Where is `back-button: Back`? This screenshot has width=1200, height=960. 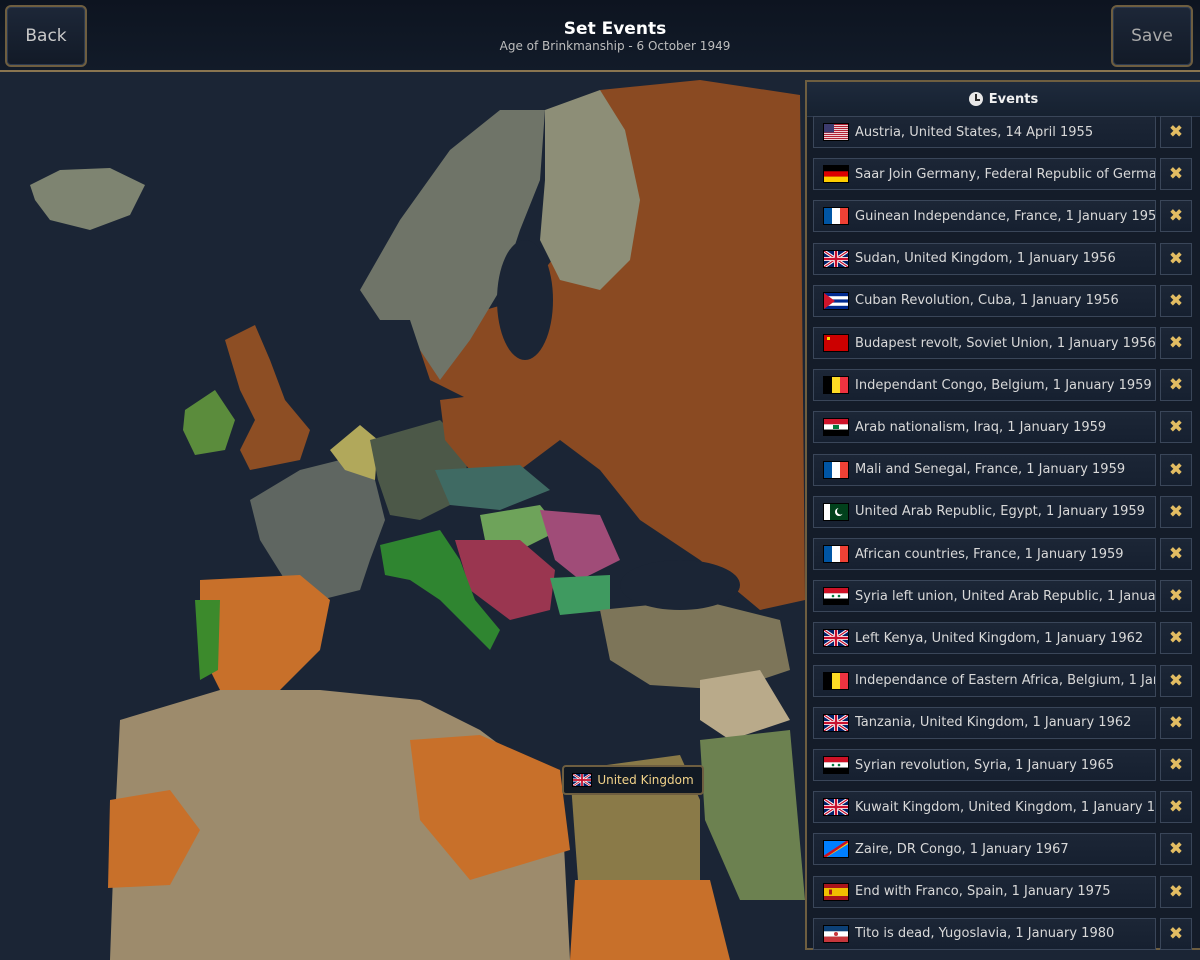
back-button: Back is located at coordinates (46, 36).